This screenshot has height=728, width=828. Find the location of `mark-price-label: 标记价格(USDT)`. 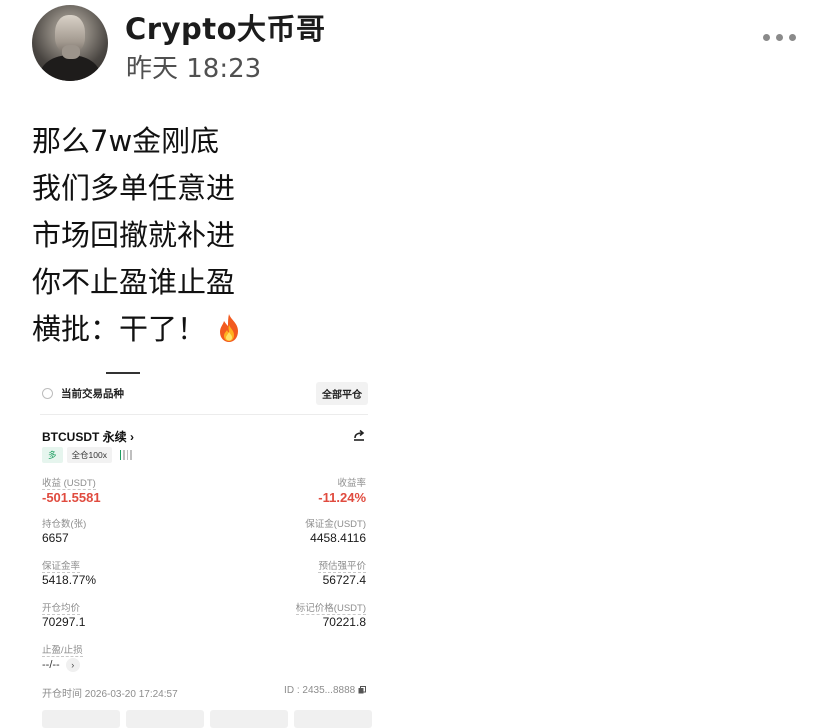

mark-price-label: 标记价格(USDT) is located at coordinates (330, 607).